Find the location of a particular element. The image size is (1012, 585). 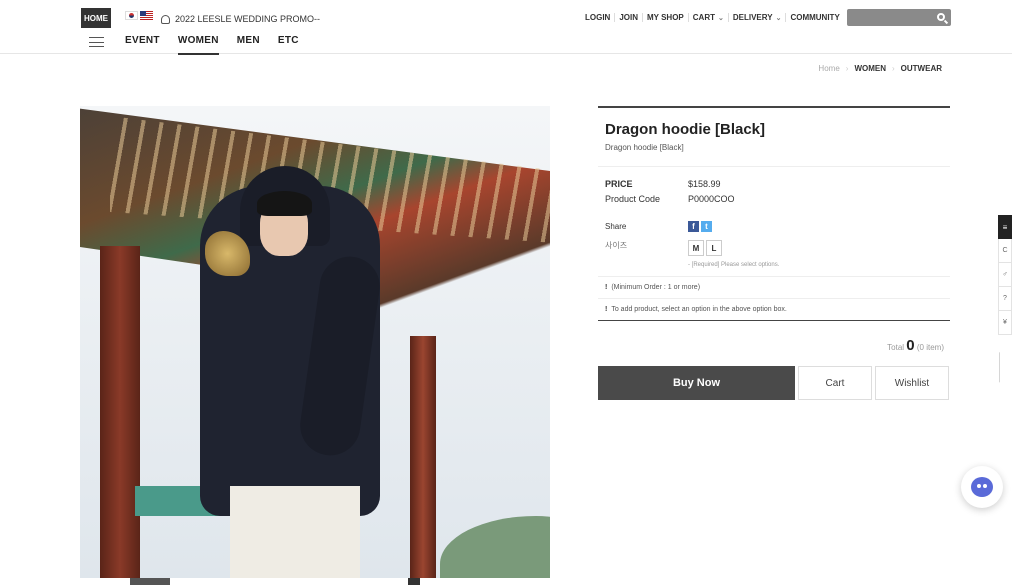

search-box is located at coordinates (899, 18).